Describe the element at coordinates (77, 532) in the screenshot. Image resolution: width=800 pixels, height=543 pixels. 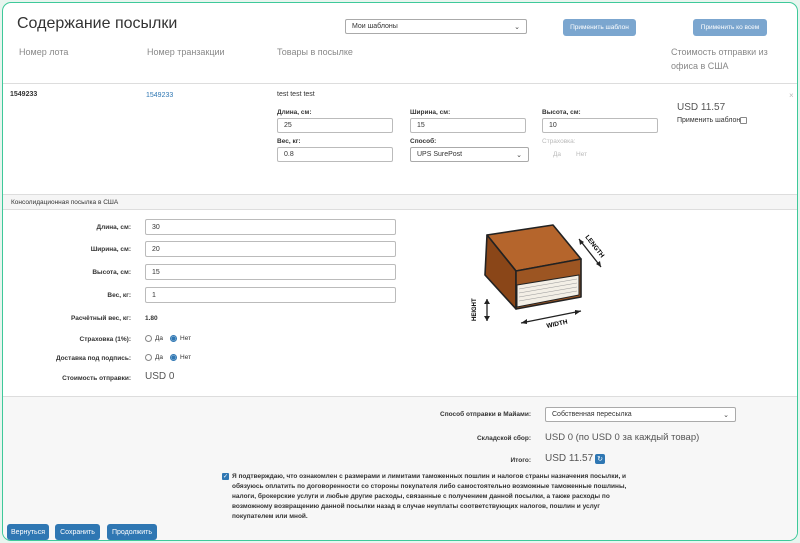
I see `save-button: Сохранить` at that location.